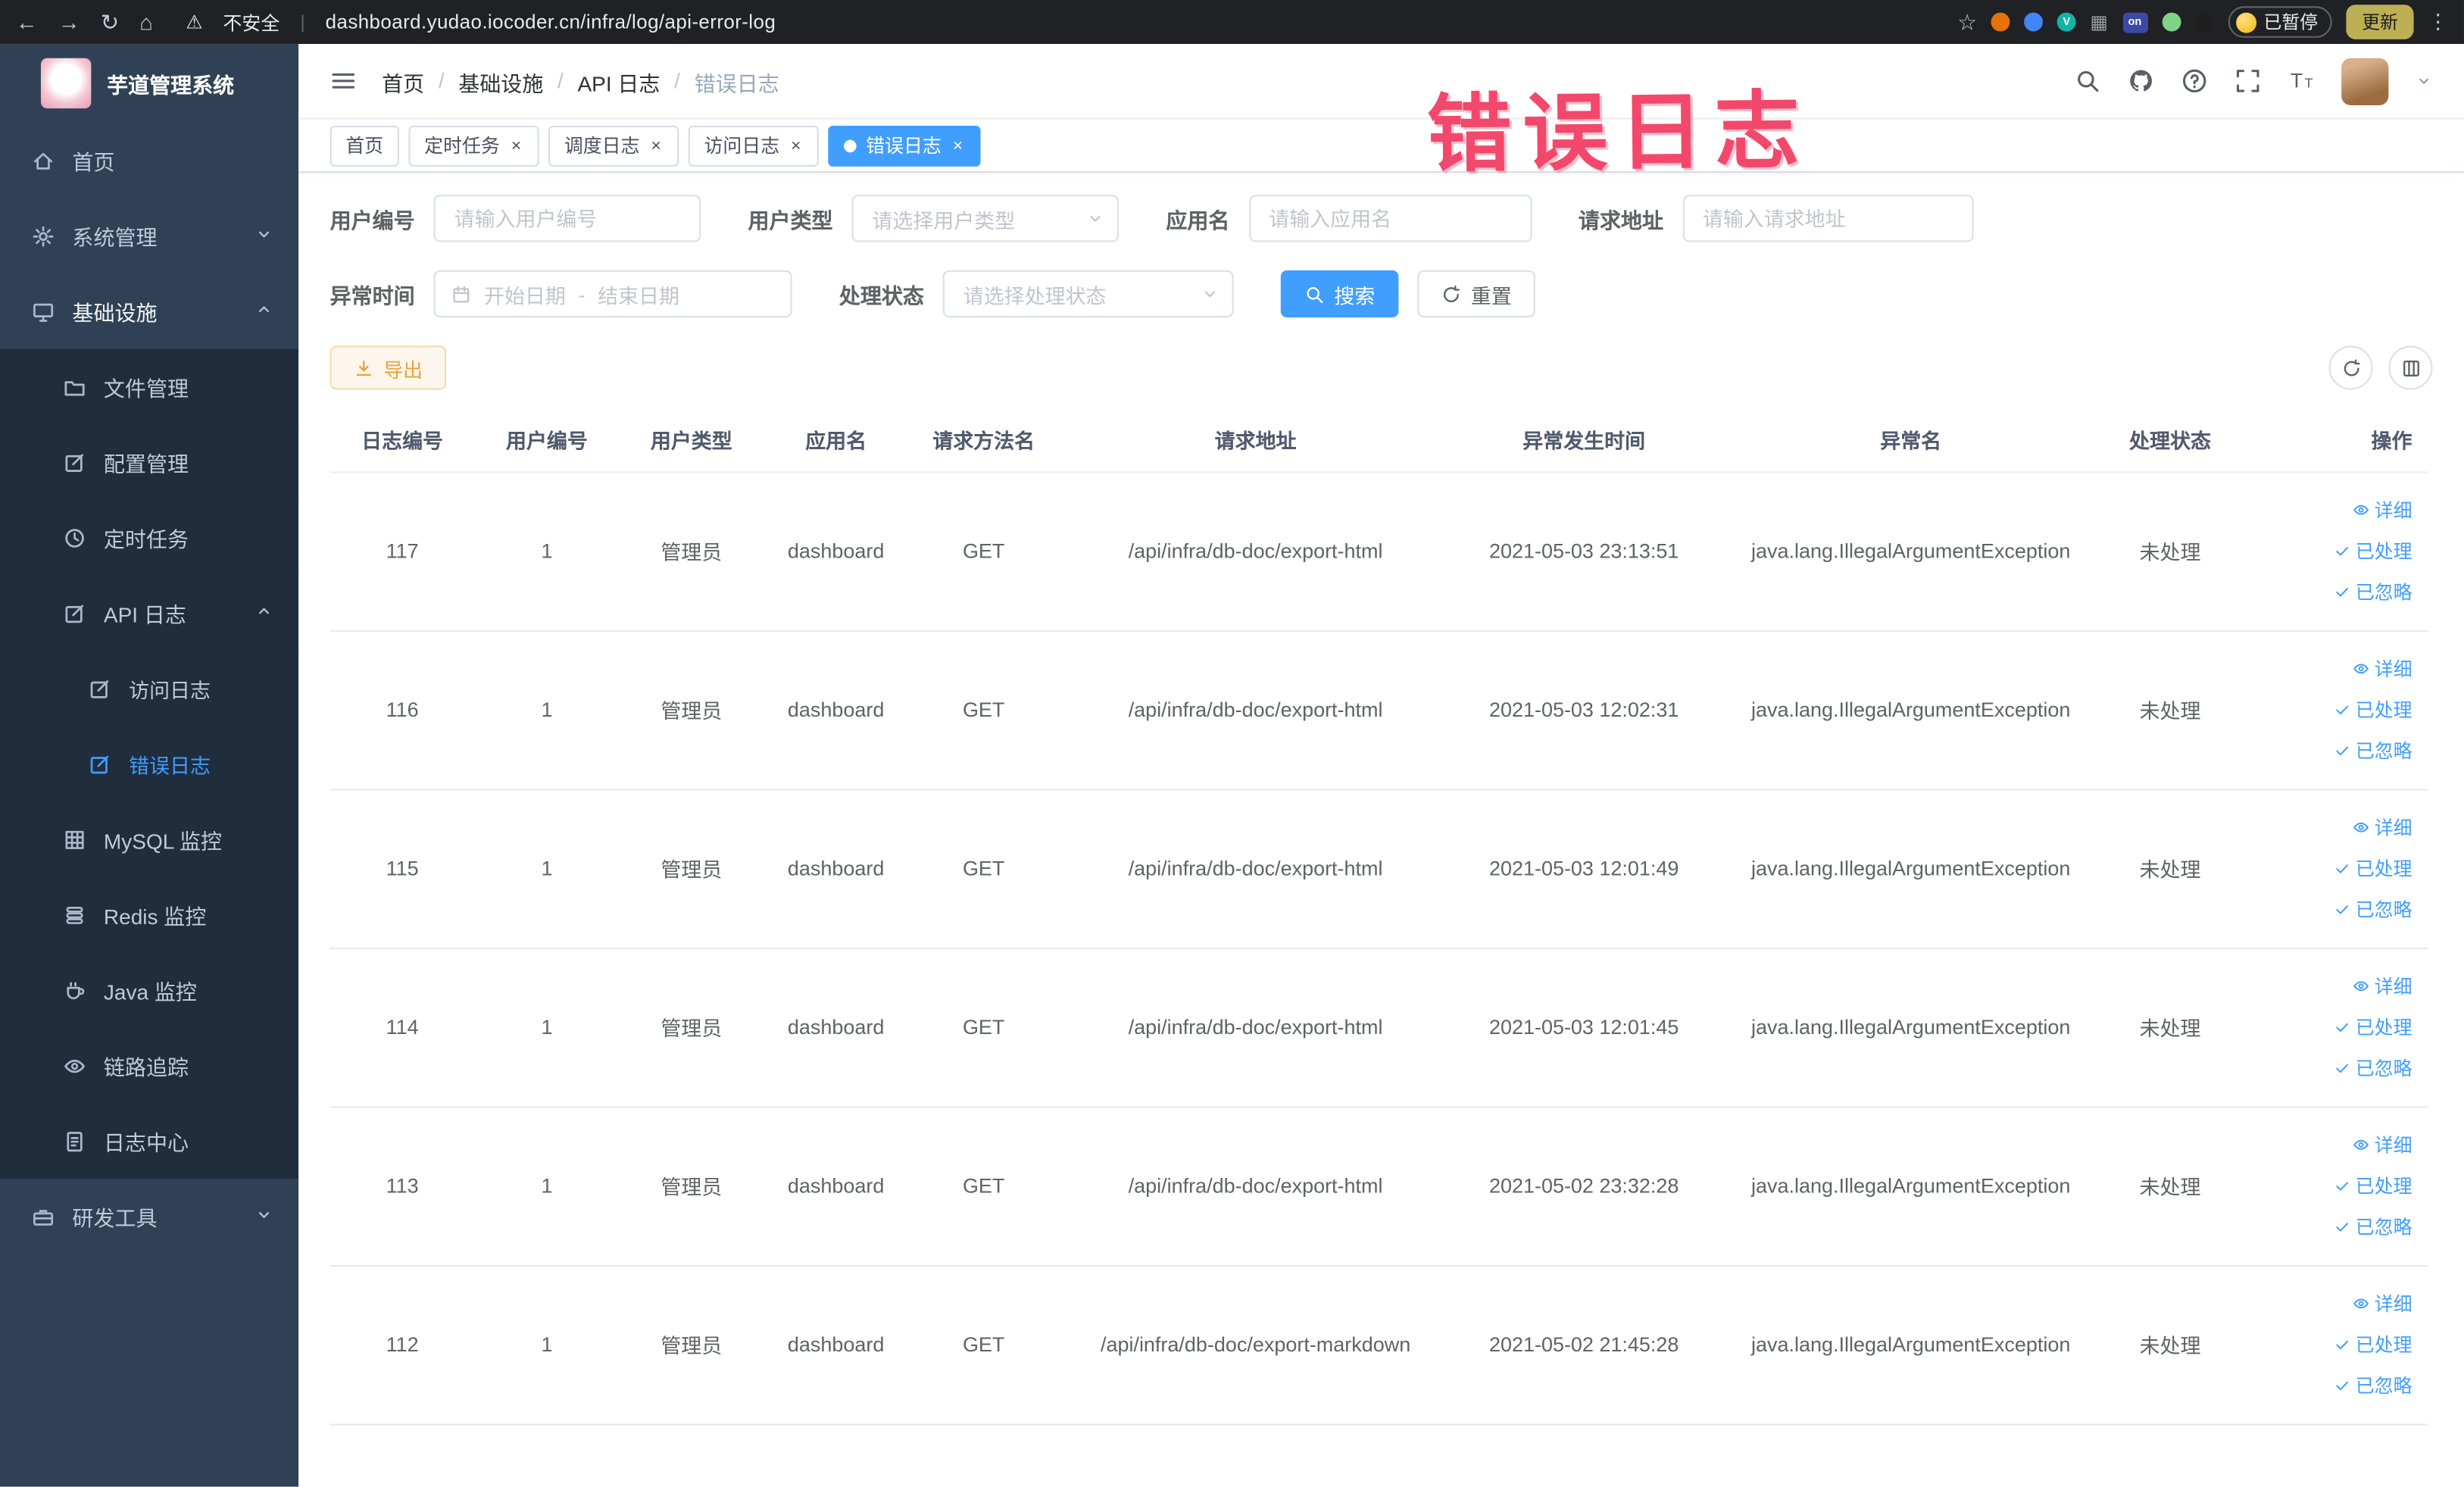 Image resolution: width=2464 pixels, height=1487 pixels. I want to click on bookmark-star-icon: ☆, so click(1967, 21).